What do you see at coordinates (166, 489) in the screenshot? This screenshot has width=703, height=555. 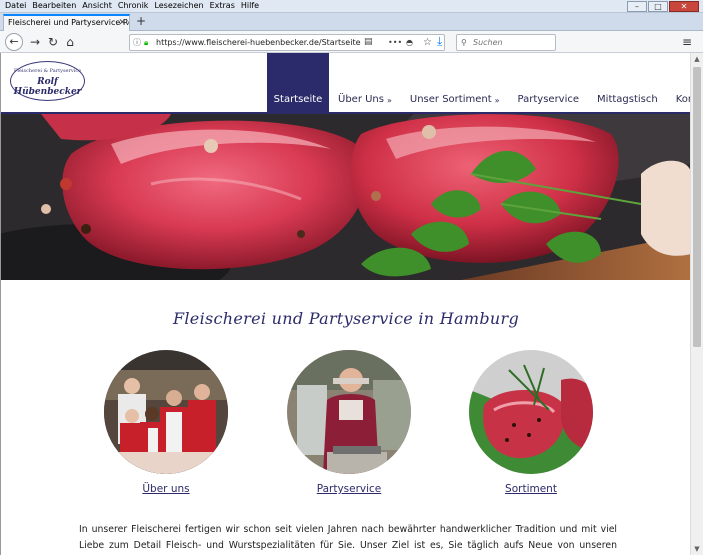 I see `link-ueber-uns: Über uns` at bounding box center [166, 489].